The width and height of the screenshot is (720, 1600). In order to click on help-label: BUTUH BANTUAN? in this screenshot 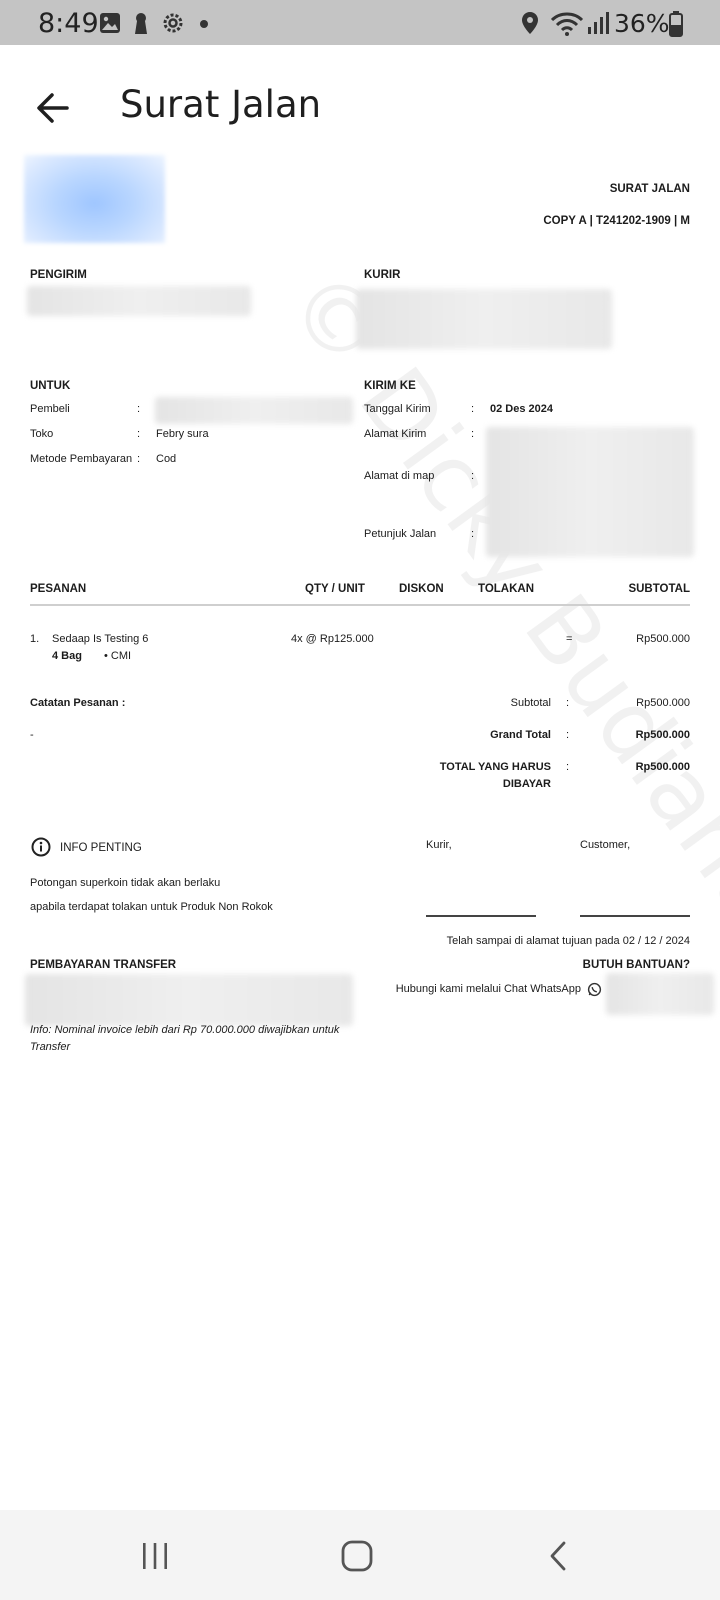, I will do `click(636, 965)`.